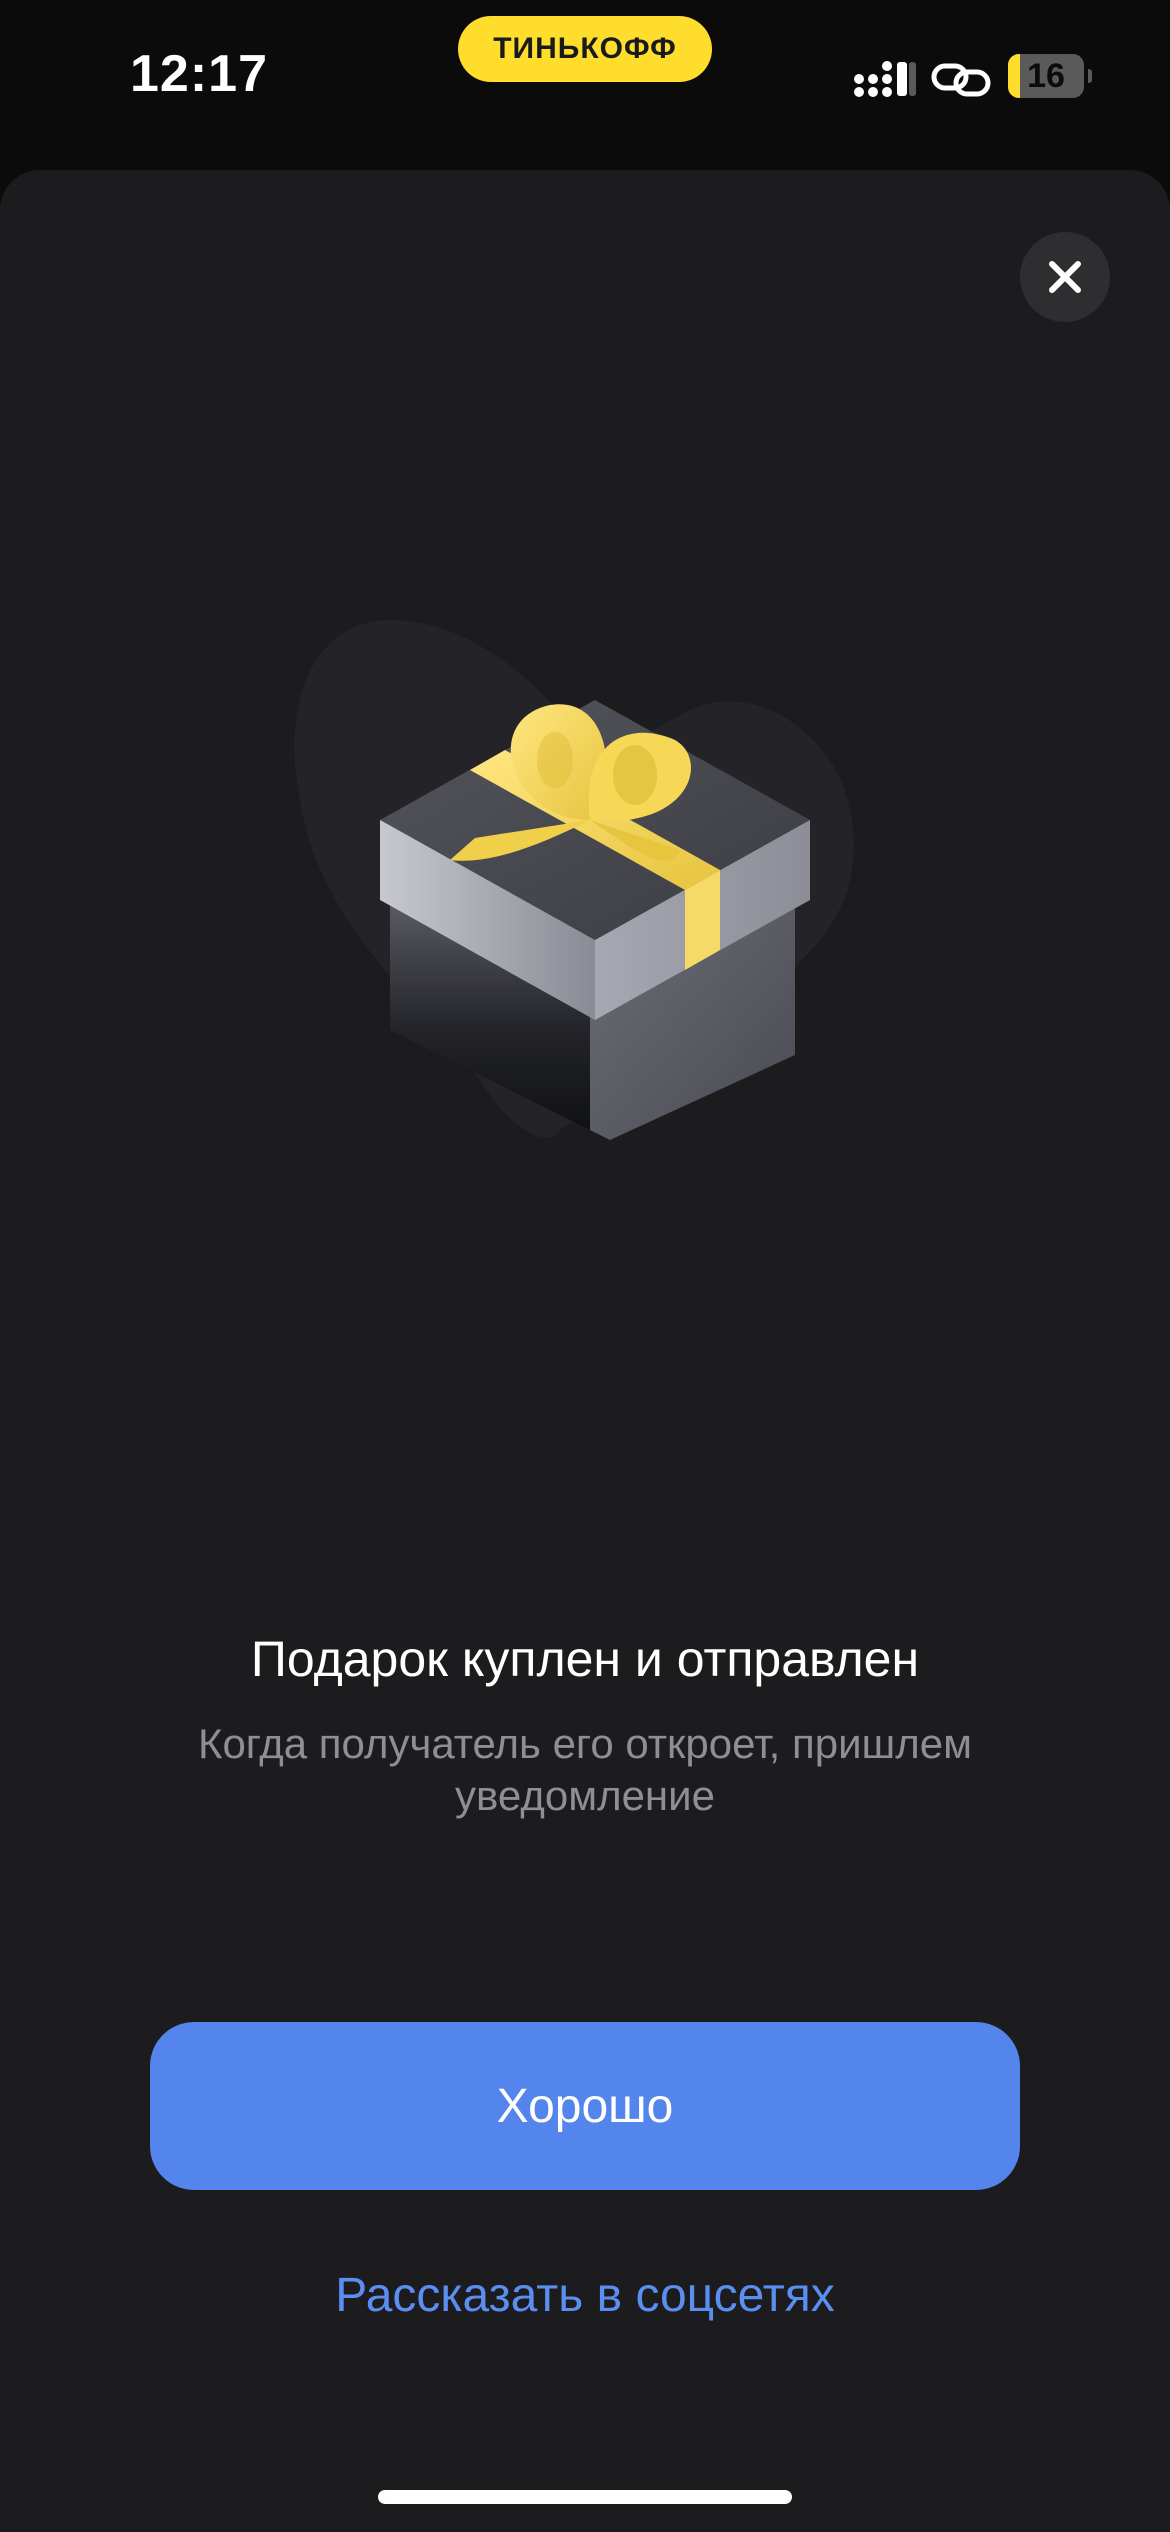 The image size is (1170, 2532). Describe the element at coordinates (585, 1659) in the screenshot. I see `dialog-title: Подарок куплен и отправлен` at that location.